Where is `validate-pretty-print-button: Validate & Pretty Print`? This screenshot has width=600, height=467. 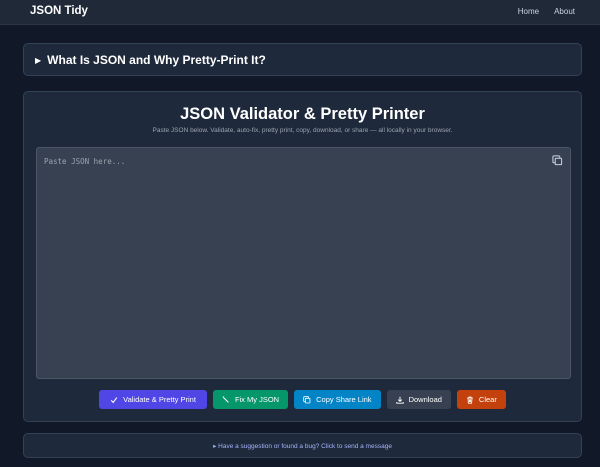 validate-pretty-print-button: Validate & Pretty Print is located at coordinates (153, 399).